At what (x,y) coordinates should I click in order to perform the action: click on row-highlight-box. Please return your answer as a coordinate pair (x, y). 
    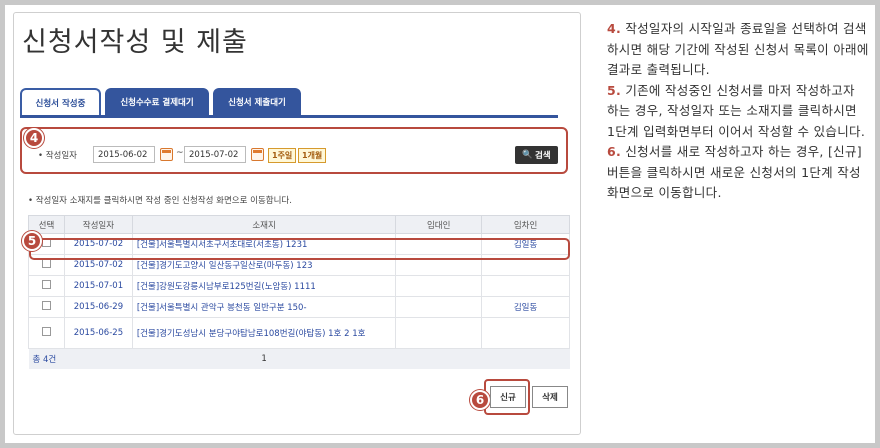
    Looking at the image, I should click on (299, 249).